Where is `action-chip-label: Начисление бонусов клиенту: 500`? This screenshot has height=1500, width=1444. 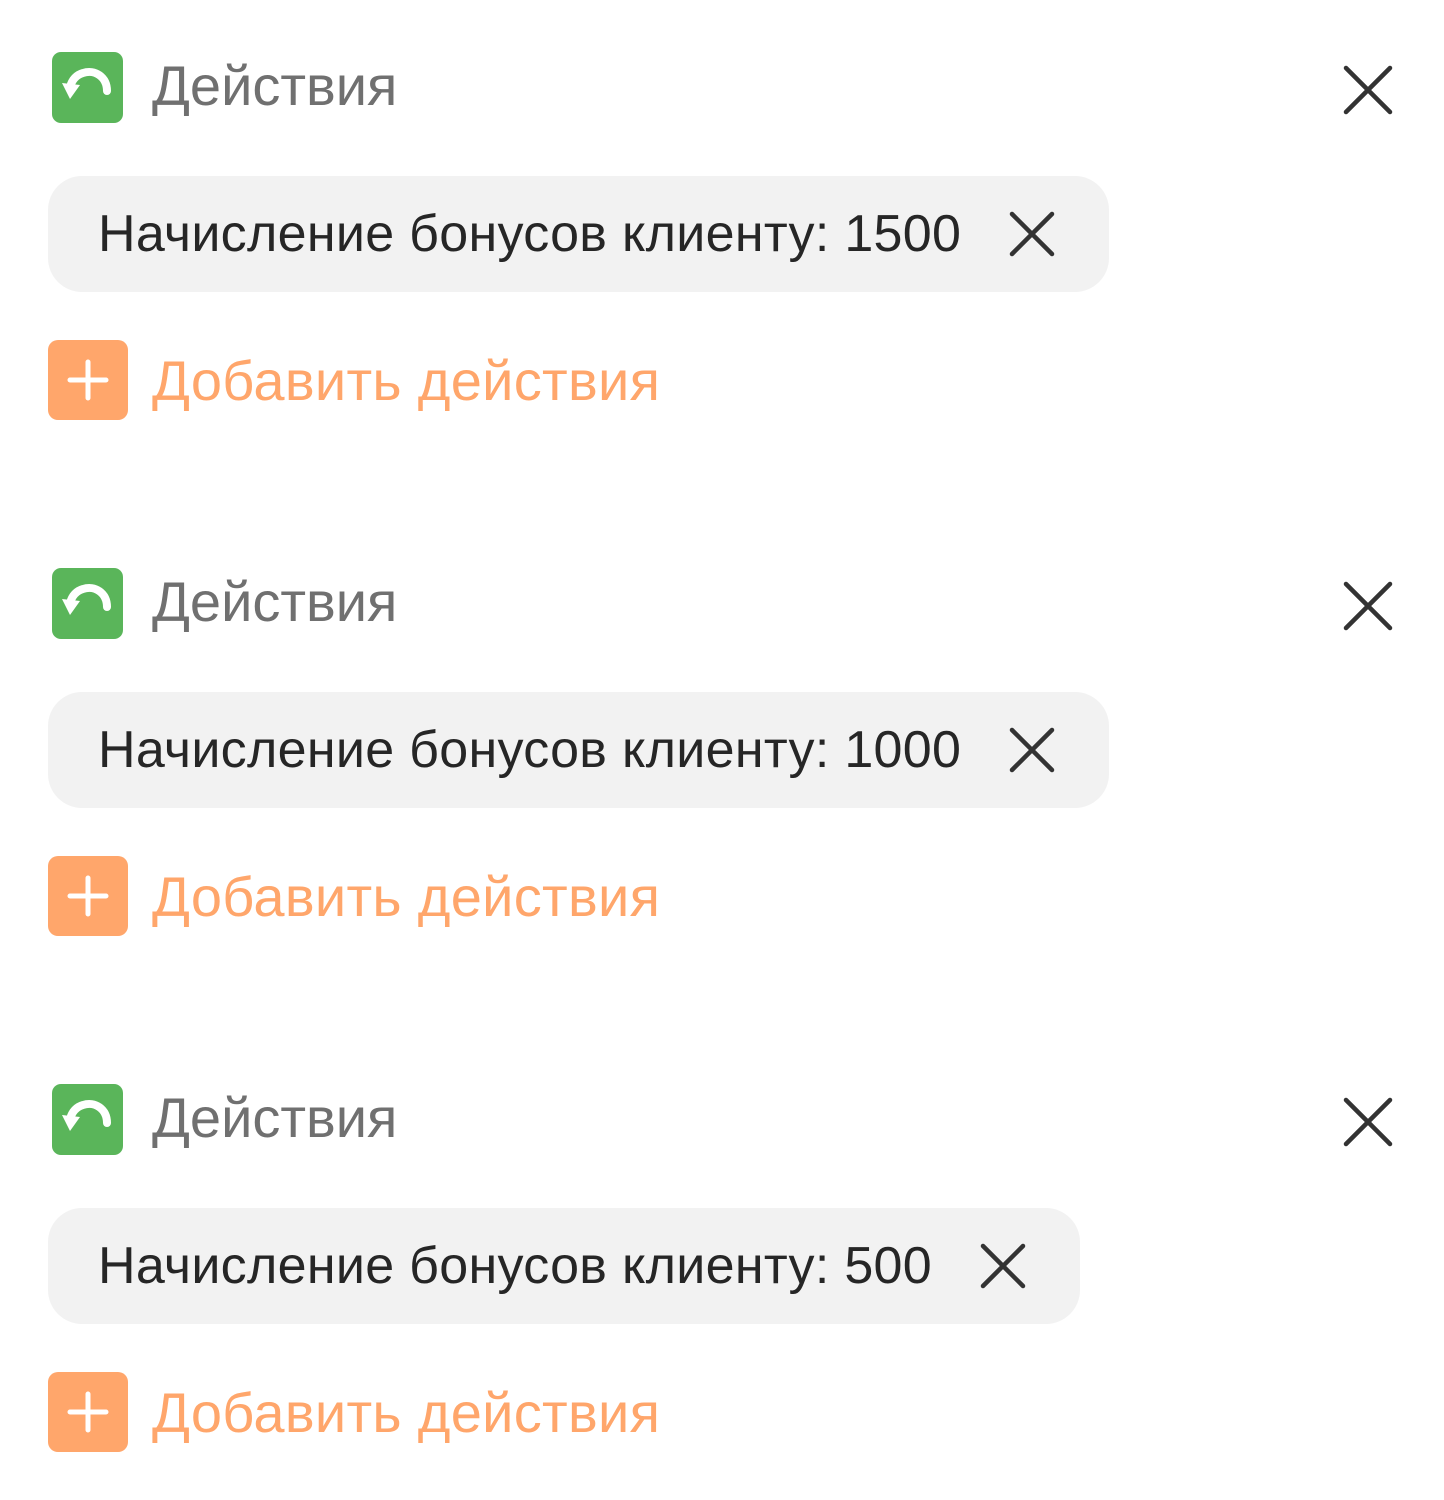 action-chip-label: Начисление бонусов клиенту: 500 is located at coordinates (515, 1266).